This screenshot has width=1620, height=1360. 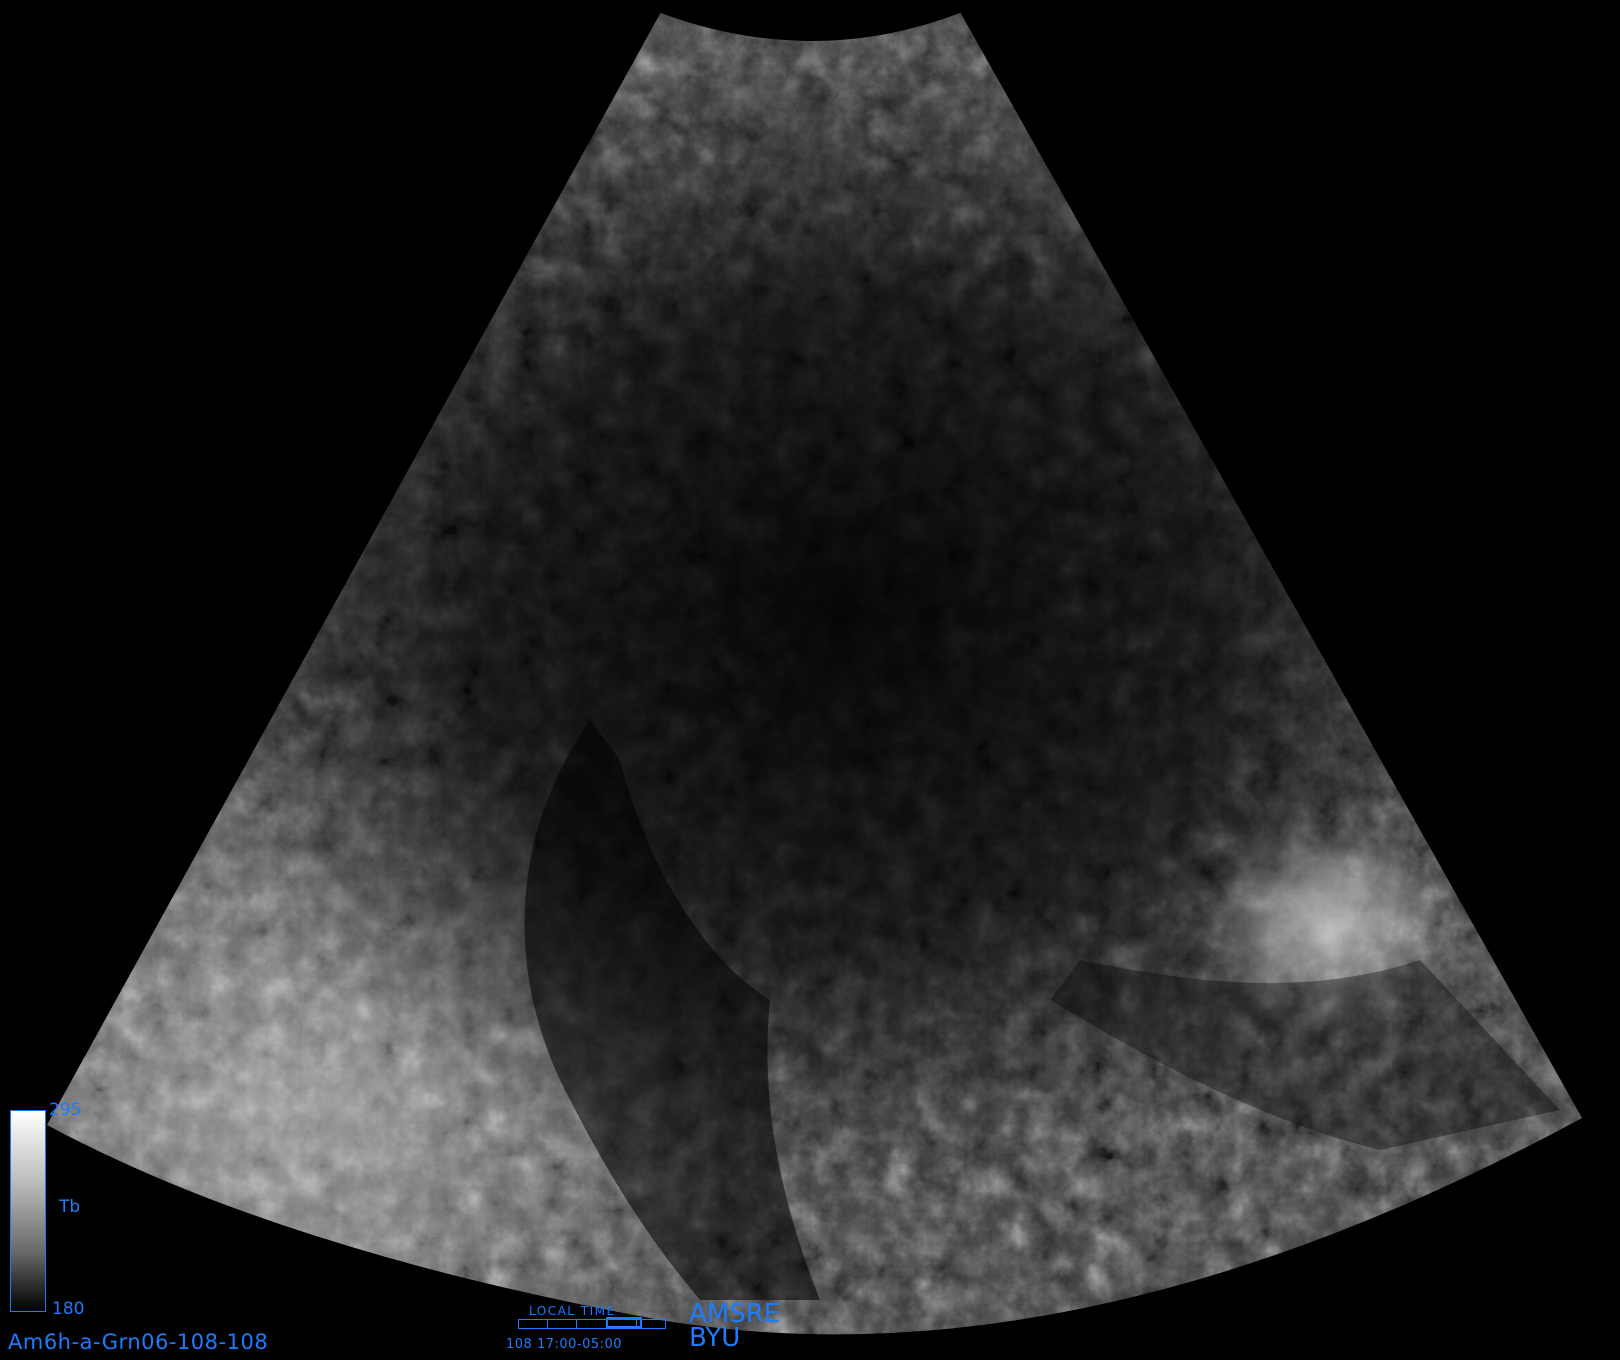 I want to click on colorbar-max-label: 295, so click(x=65, y=1110).